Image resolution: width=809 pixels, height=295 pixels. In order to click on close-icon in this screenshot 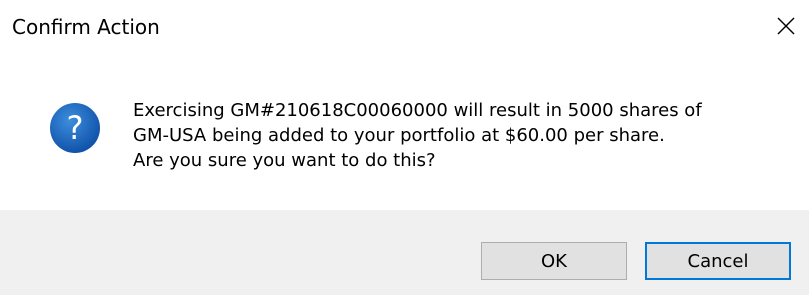, I will do `click(786, 26)`.